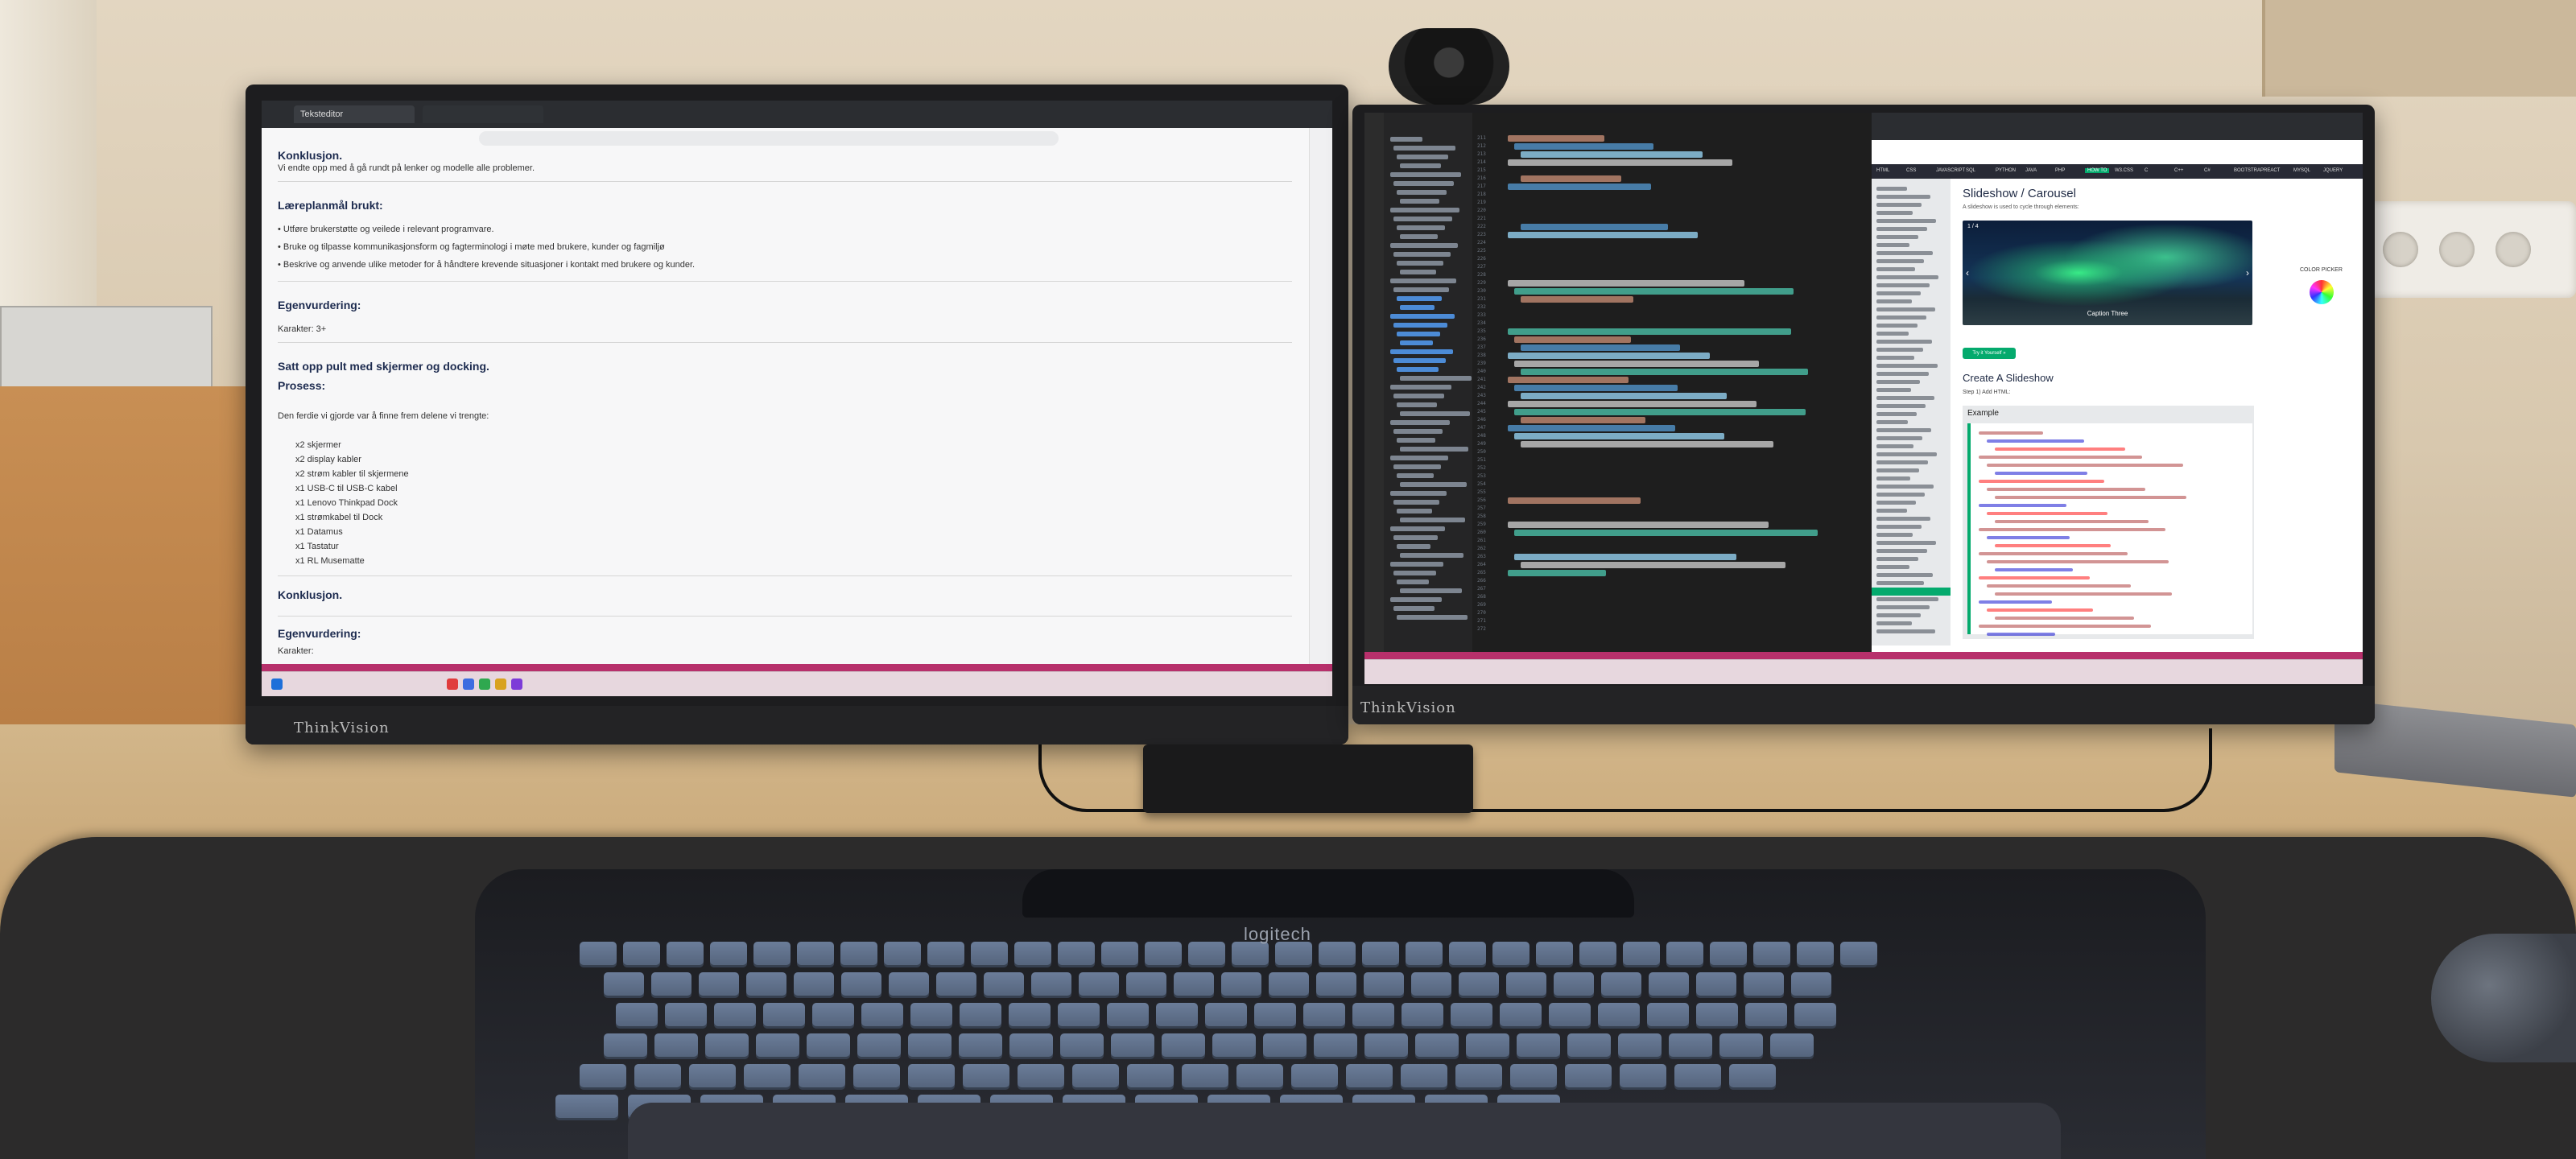  What do you see at coordinates (2178, 170) in the screenshot?
I see `w3-nav-item: C++` at bounding box center [2178, 170].